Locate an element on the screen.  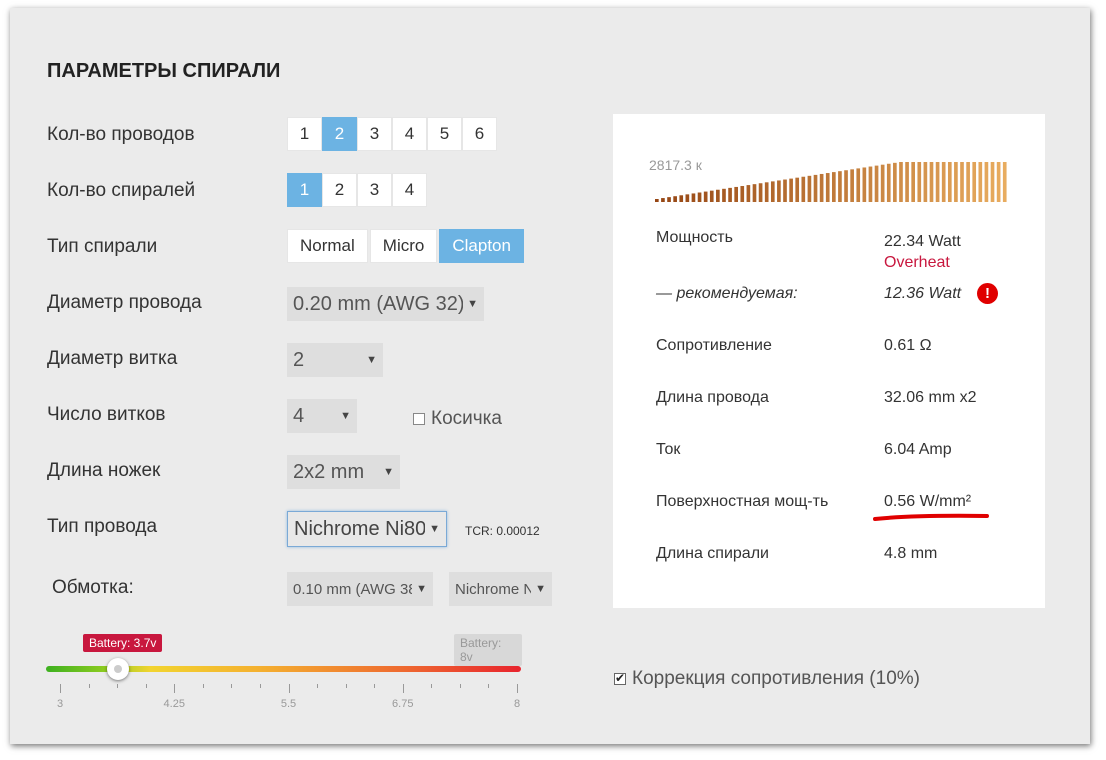
coil-type-clapton: Clapton is located at coordinates (481, 246).